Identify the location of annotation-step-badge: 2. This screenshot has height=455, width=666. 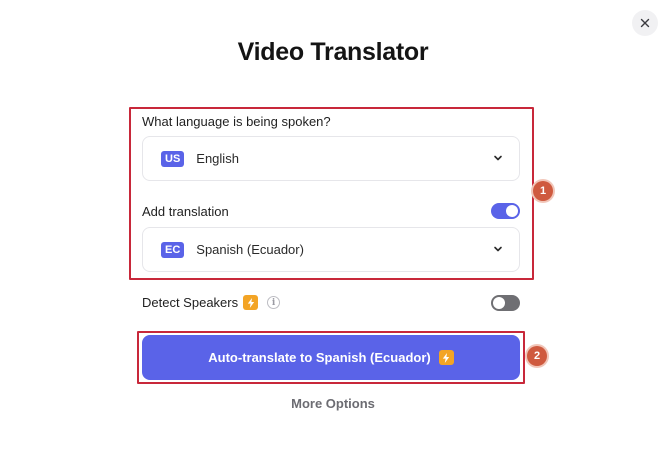
(537, 356).